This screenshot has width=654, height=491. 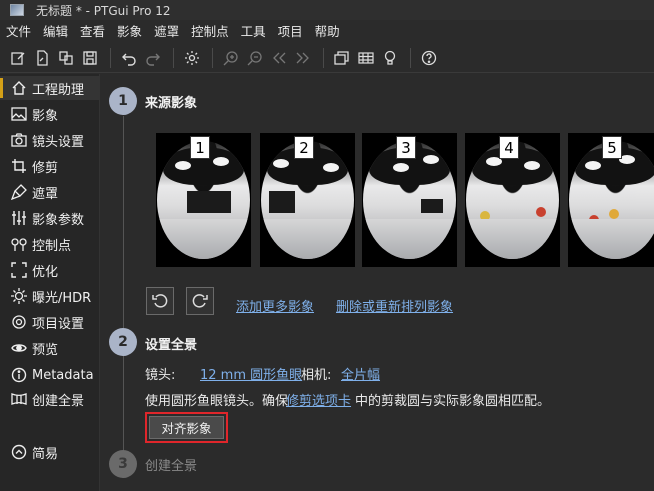 I want to click on menu-edit: 编辑, so click(x=55, y=30).